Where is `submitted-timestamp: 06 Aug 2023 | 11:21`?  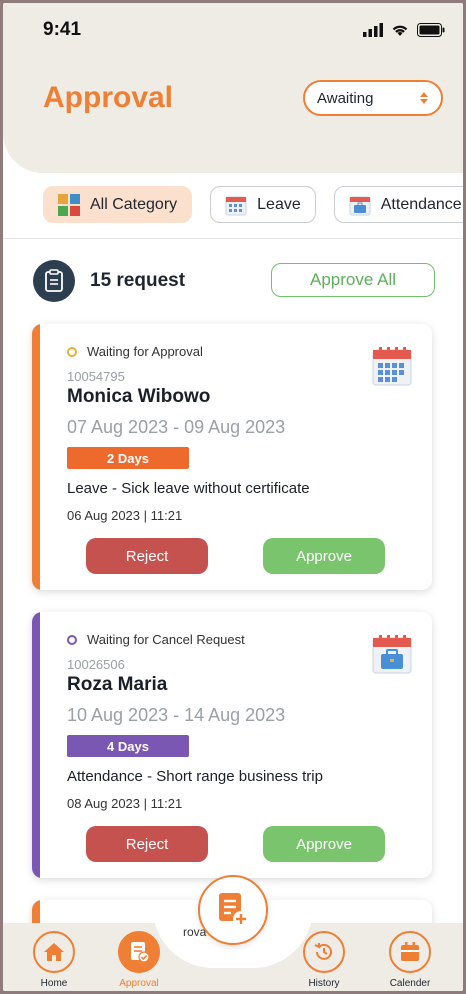
submitted-timestamp: 06 Aug 2023 | 11:21 is located at coordinates (125, 515).